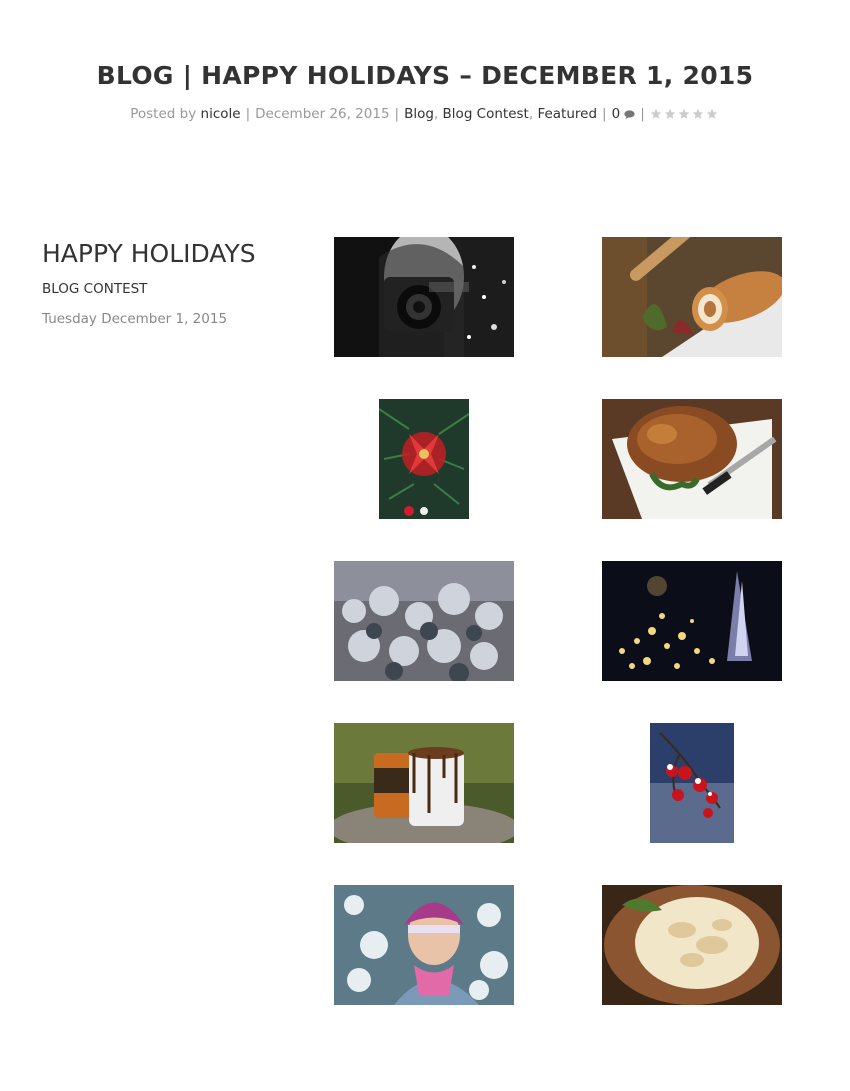 This screenshot has width=850, height=1091. I want to click on comments-link: 0, so click(624, 114).